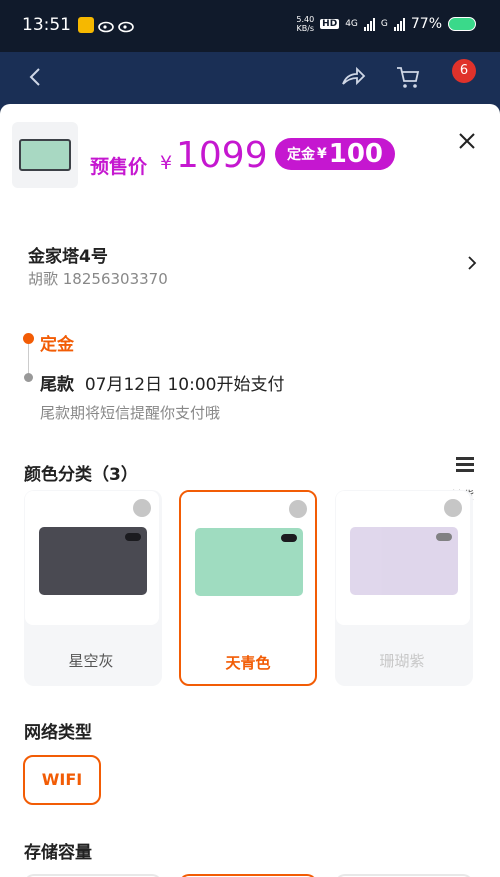  Describe the element at coordinates (58, 733) in the screenshot. I see `network-section-title: 网络类型` at that location.